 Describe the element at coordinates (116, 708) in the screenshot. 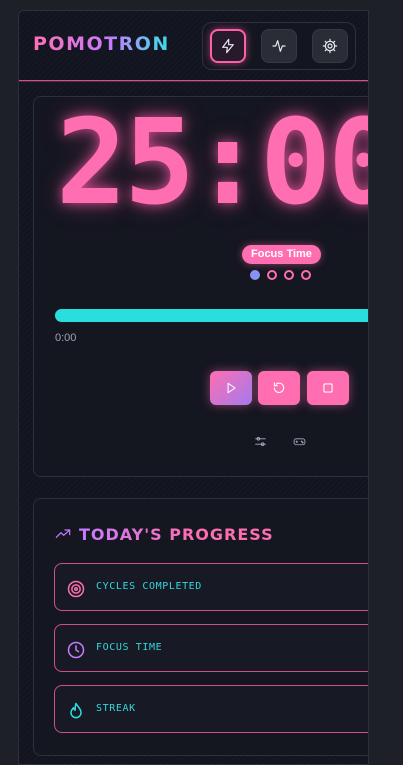

I see `stat-label: STREAK` at that location.